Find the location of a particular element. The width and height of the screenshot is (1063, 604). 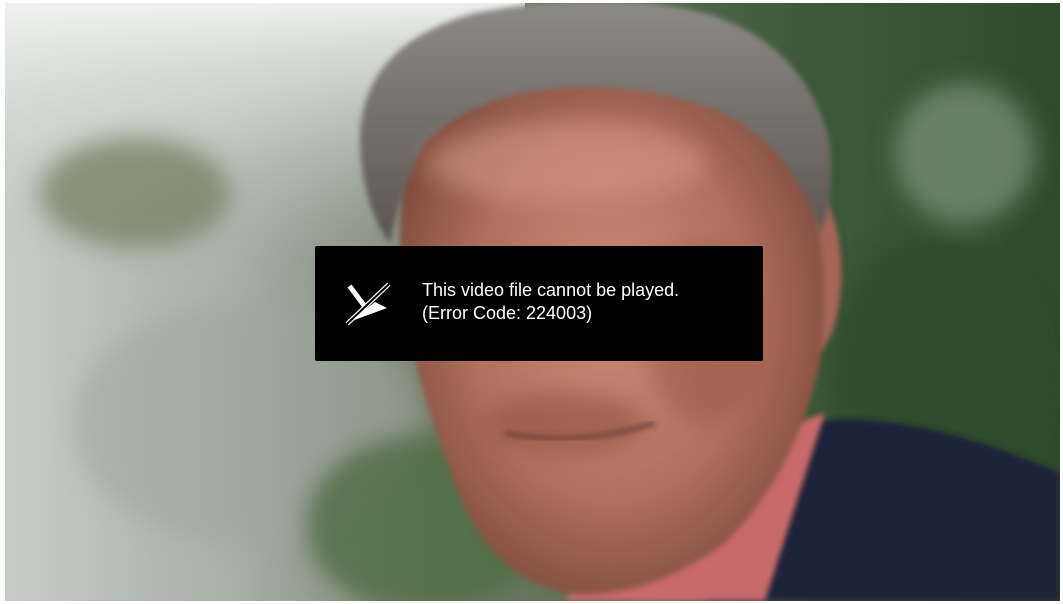

error-code: (Error Code: 224003) is located at coordinates (507, 313).